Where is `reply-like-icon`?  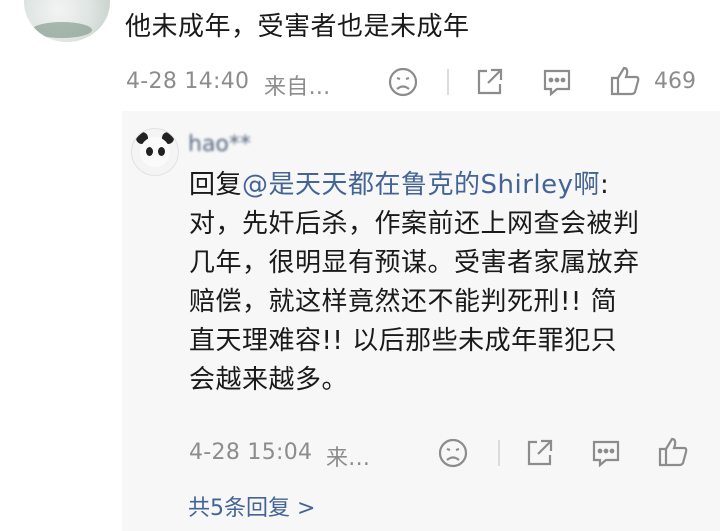
reply-like-icon is located at coordinates (673, 454).